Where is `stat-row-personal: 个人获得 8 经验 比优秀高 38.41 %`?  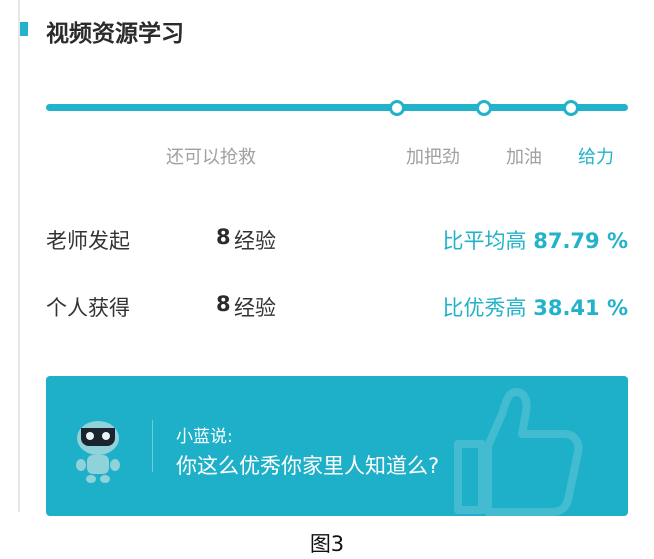 stat-row-personal: 个人获得 8 经验 比优秀高 38.41 % is located at coordinates (337, 307).